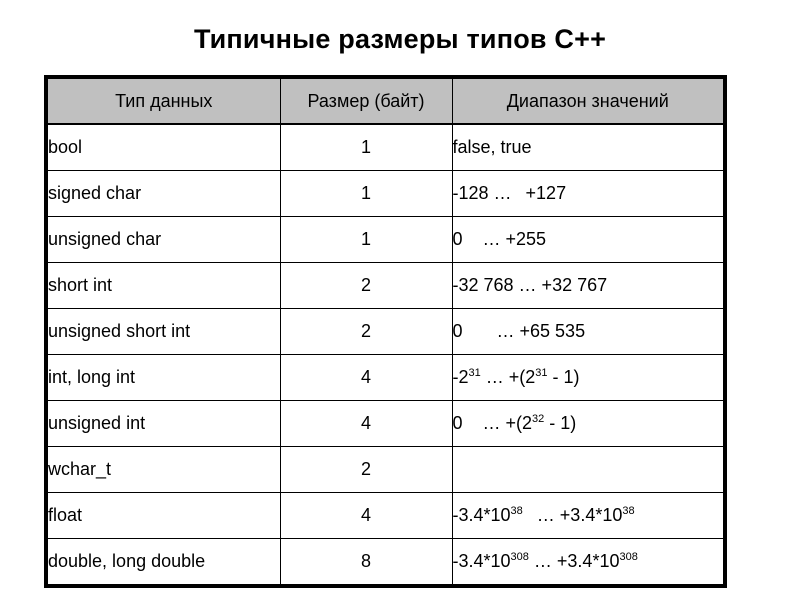 The width and height of the screenshot is (800, 600). What do you see at coordinates (366, 561) in the screenshot?
I see `cell-size: 8` at bounding box center [366, 561].